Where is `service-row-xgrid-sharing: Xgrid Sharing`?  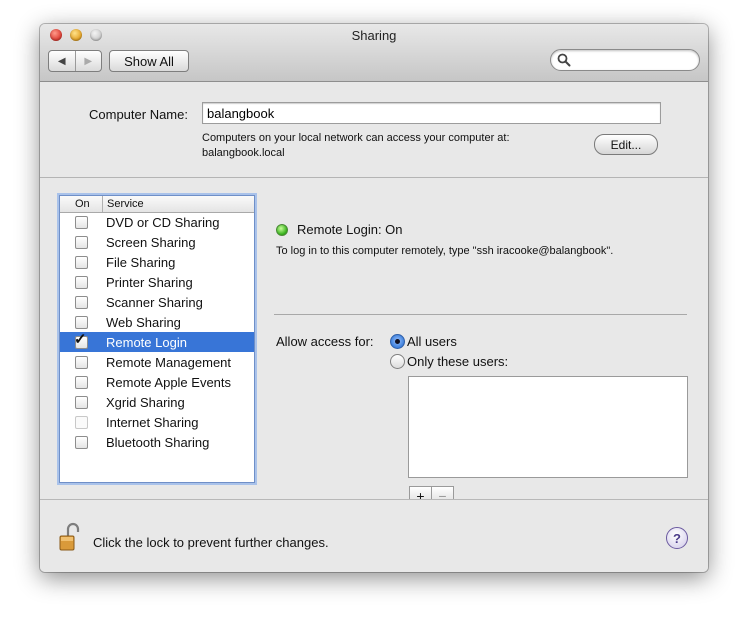
service-row-xgrid-sharing: Xgrid Sharing is located at coordinates (157, 402).